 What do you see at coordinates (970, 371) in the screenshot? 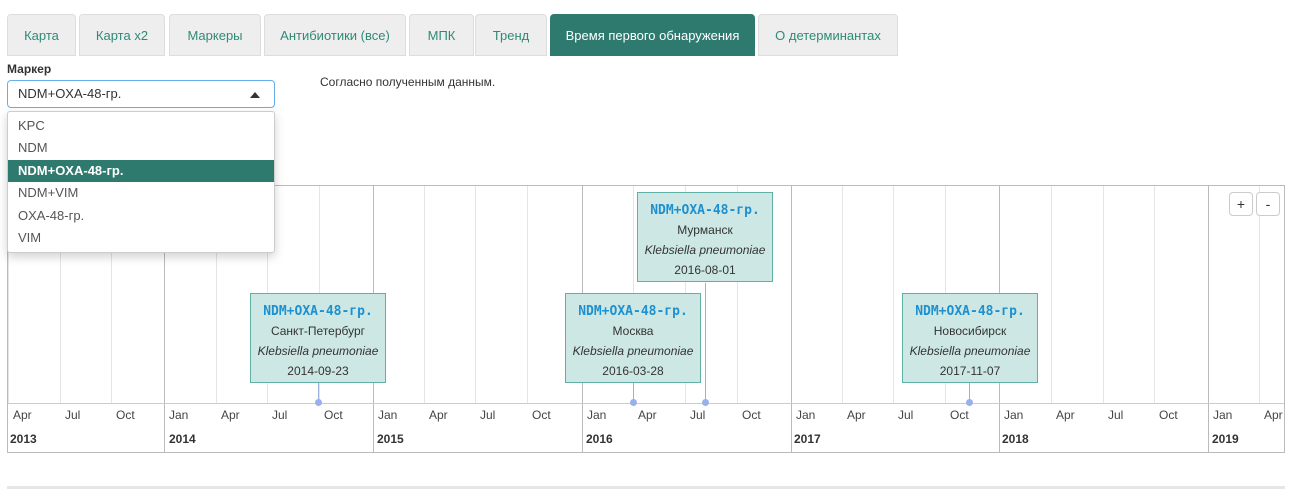
I see `event-date: 2017-11-07` at bounding box center [970, 371].